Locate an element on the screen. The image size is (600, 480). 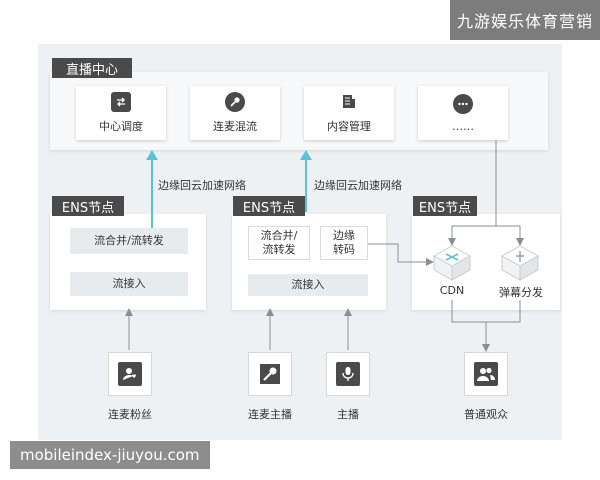
client-mic-fan is located at coordinates (130, 374).